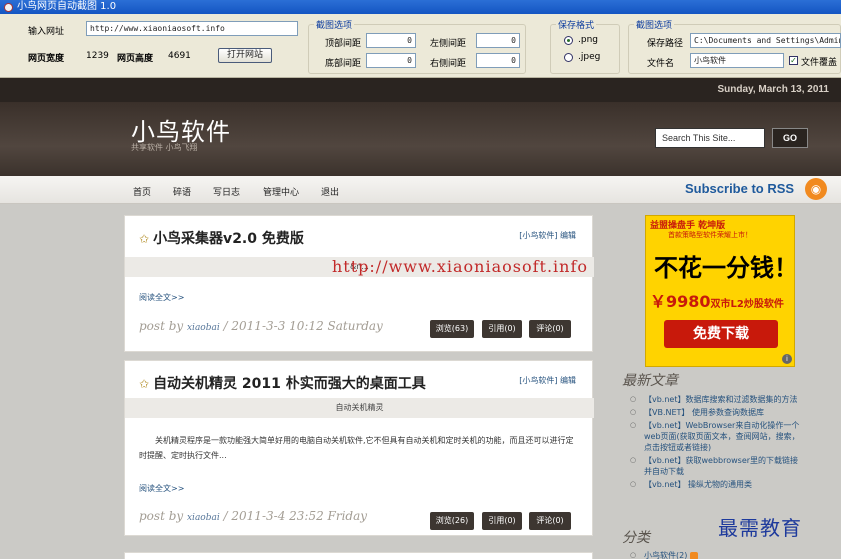 The width and height of the screenshot is (841, 559). Describe the element at coordinates (816, 189) in the screenshot. I see `rss-icon: ◉` at that location.